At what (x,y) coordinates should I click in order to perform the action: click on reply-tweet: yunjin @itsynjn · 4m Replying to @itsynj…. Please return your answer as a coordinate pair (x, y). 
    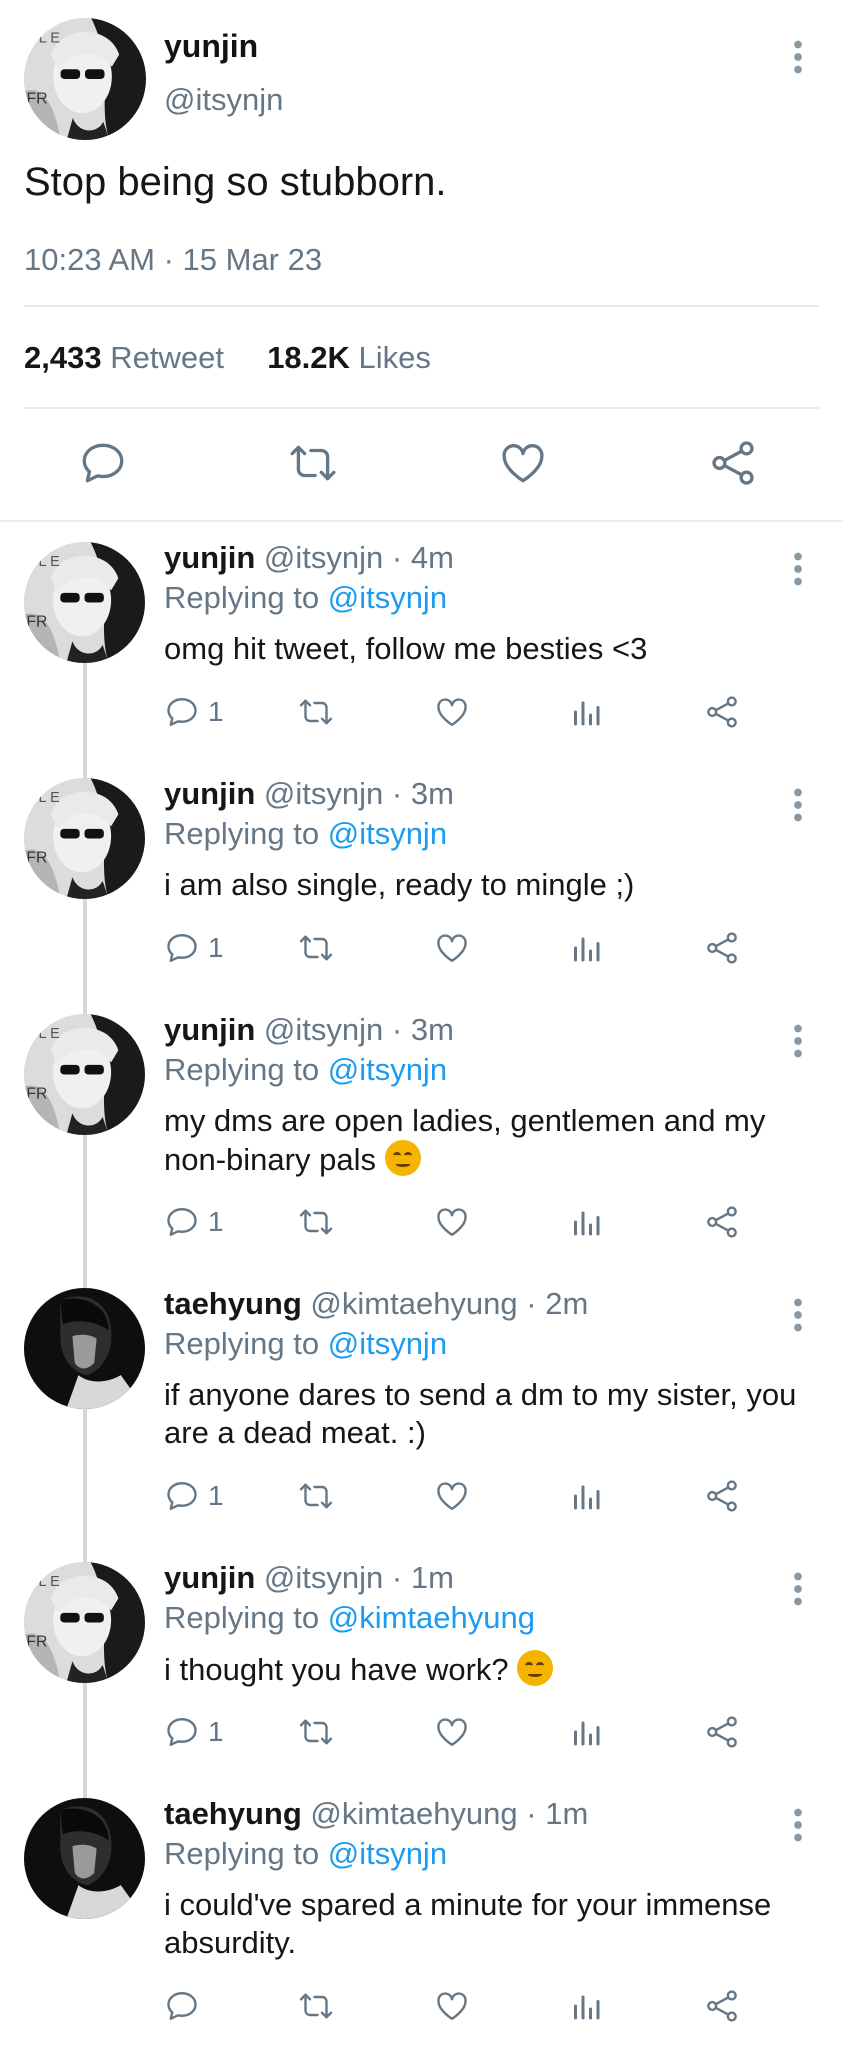
    Looking at the image, I should click on (421, 645).